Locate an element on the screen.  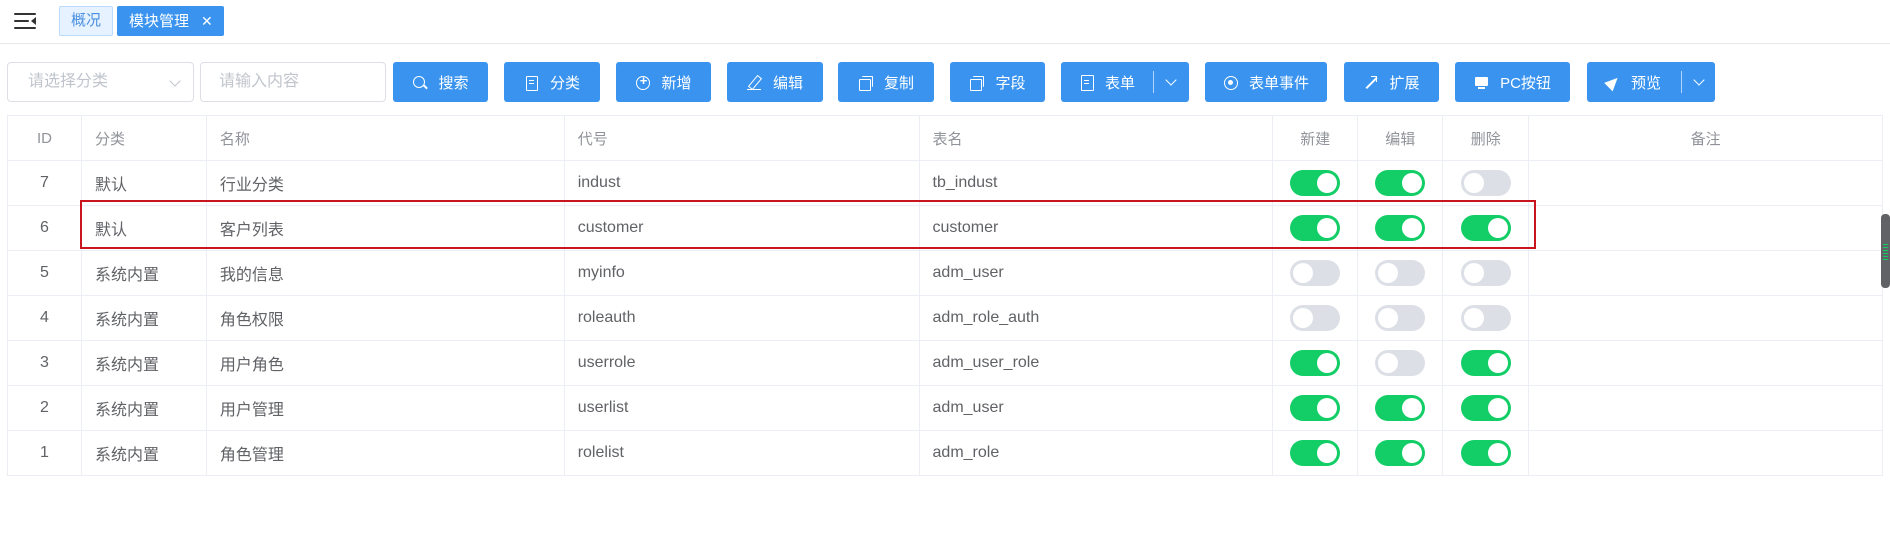
table-row: 1 系统内置 角色管理 rolelist adm_role is located at coordinates (945, 453).